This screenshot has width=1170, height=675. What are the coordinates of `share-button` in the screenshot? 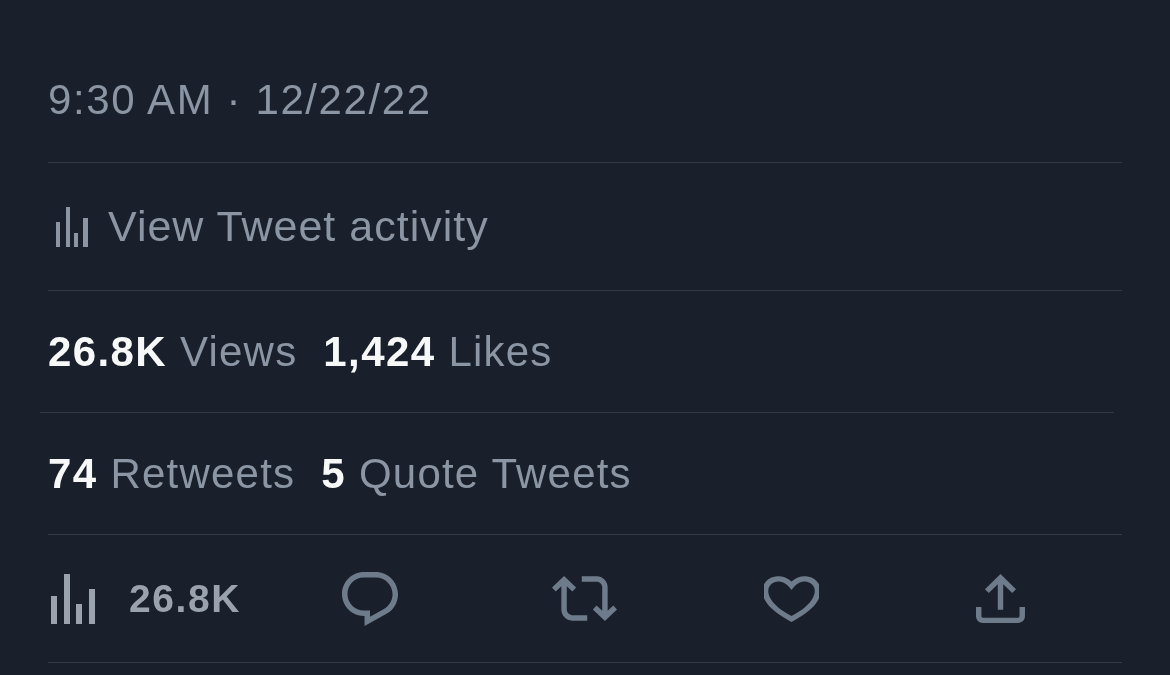 It's located at (1000, 598).